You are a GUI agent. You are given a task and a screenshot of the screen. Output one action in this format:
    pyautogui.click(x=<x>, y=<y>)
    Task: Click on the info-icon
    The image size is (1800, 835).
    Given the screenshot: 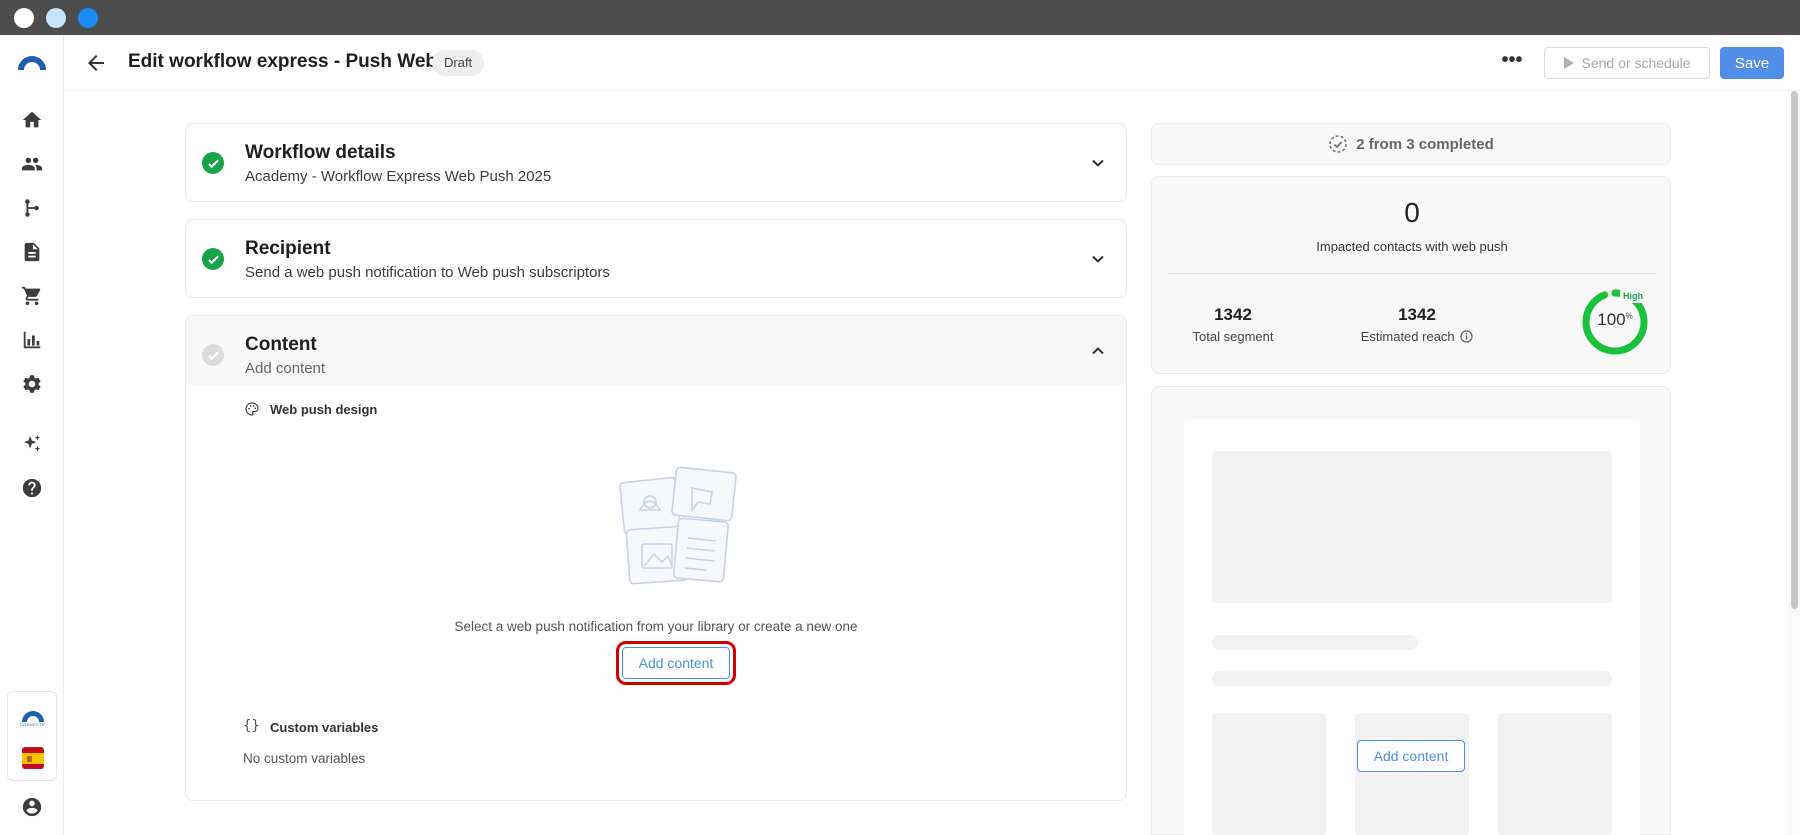 What is the action you would take?
    pyautogui.click(x=1466, y=336)
    